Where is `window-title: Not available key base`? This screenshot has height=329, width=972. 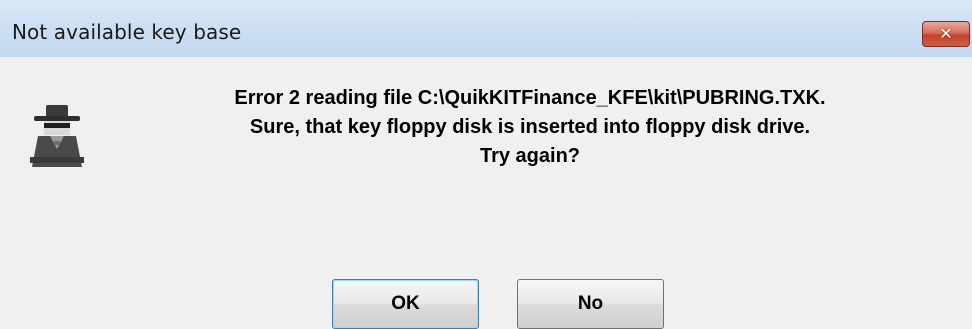 window-title: Not available key base is located at coordinates (127, 32).